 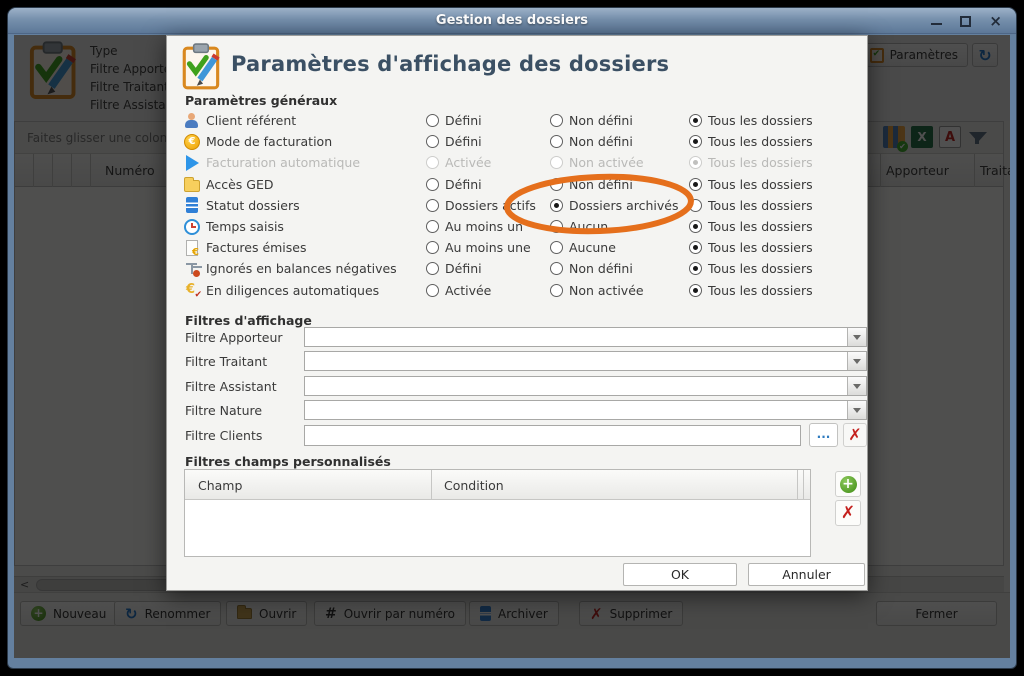 I want to click on radio-option-dossiers-archives: Dossiers archivés, so click(x=619, y=205).